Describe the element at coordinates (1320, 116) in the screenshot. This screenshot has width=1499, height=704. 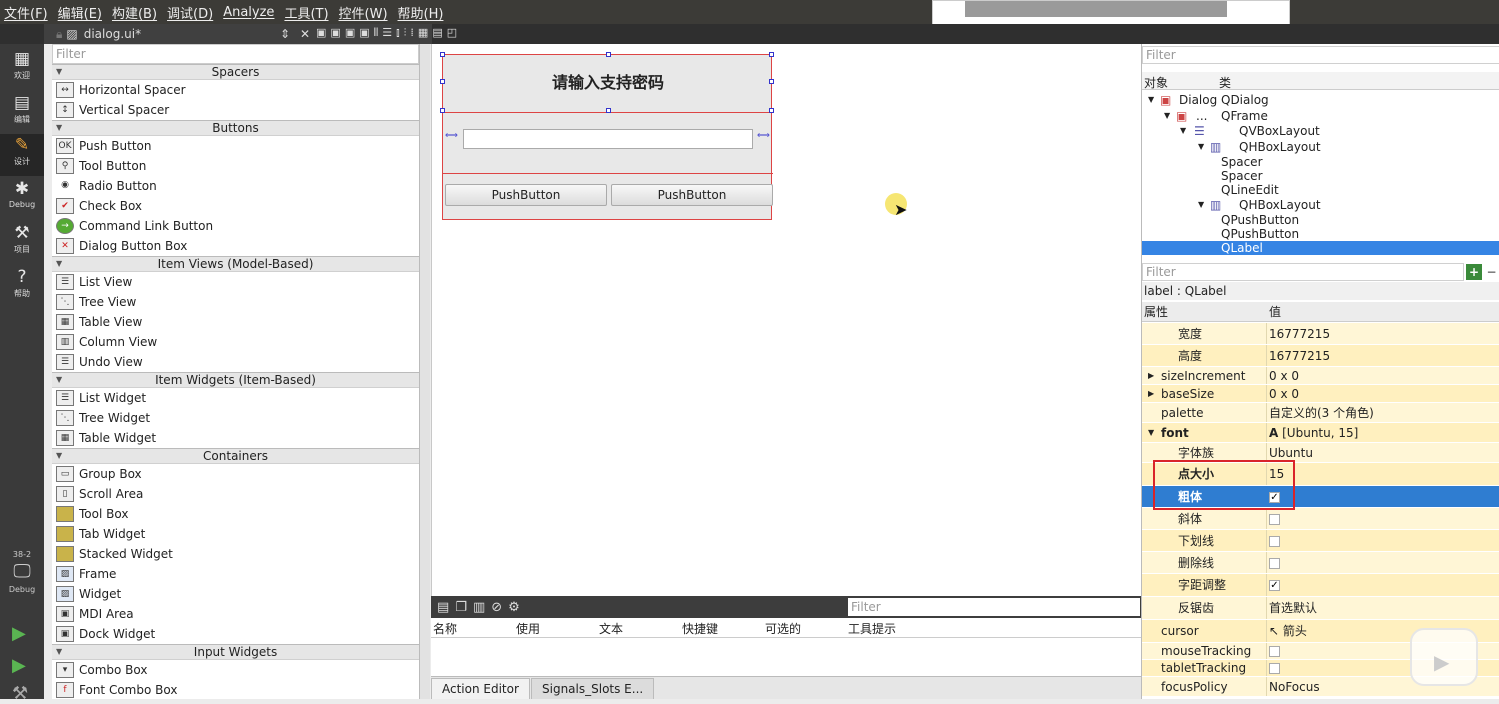
I see `tree-row: ▼ ▣ ... QFrame` at that location.